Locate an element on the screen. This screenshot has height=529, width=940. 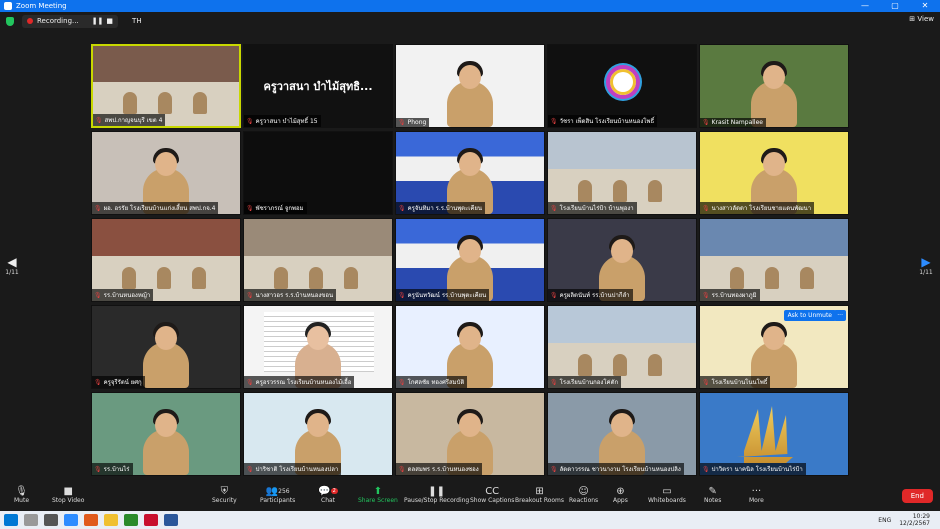
whiteboards-button: ▭ Whiteboards is located at coordinates (667, 495).